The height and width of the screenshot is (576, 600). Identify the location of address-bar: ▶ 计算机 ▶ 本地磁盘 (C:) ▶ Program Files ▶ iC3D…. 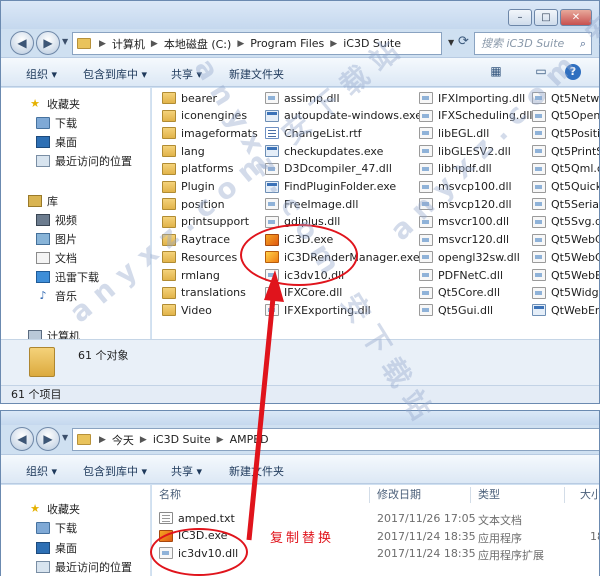
(257, 43).